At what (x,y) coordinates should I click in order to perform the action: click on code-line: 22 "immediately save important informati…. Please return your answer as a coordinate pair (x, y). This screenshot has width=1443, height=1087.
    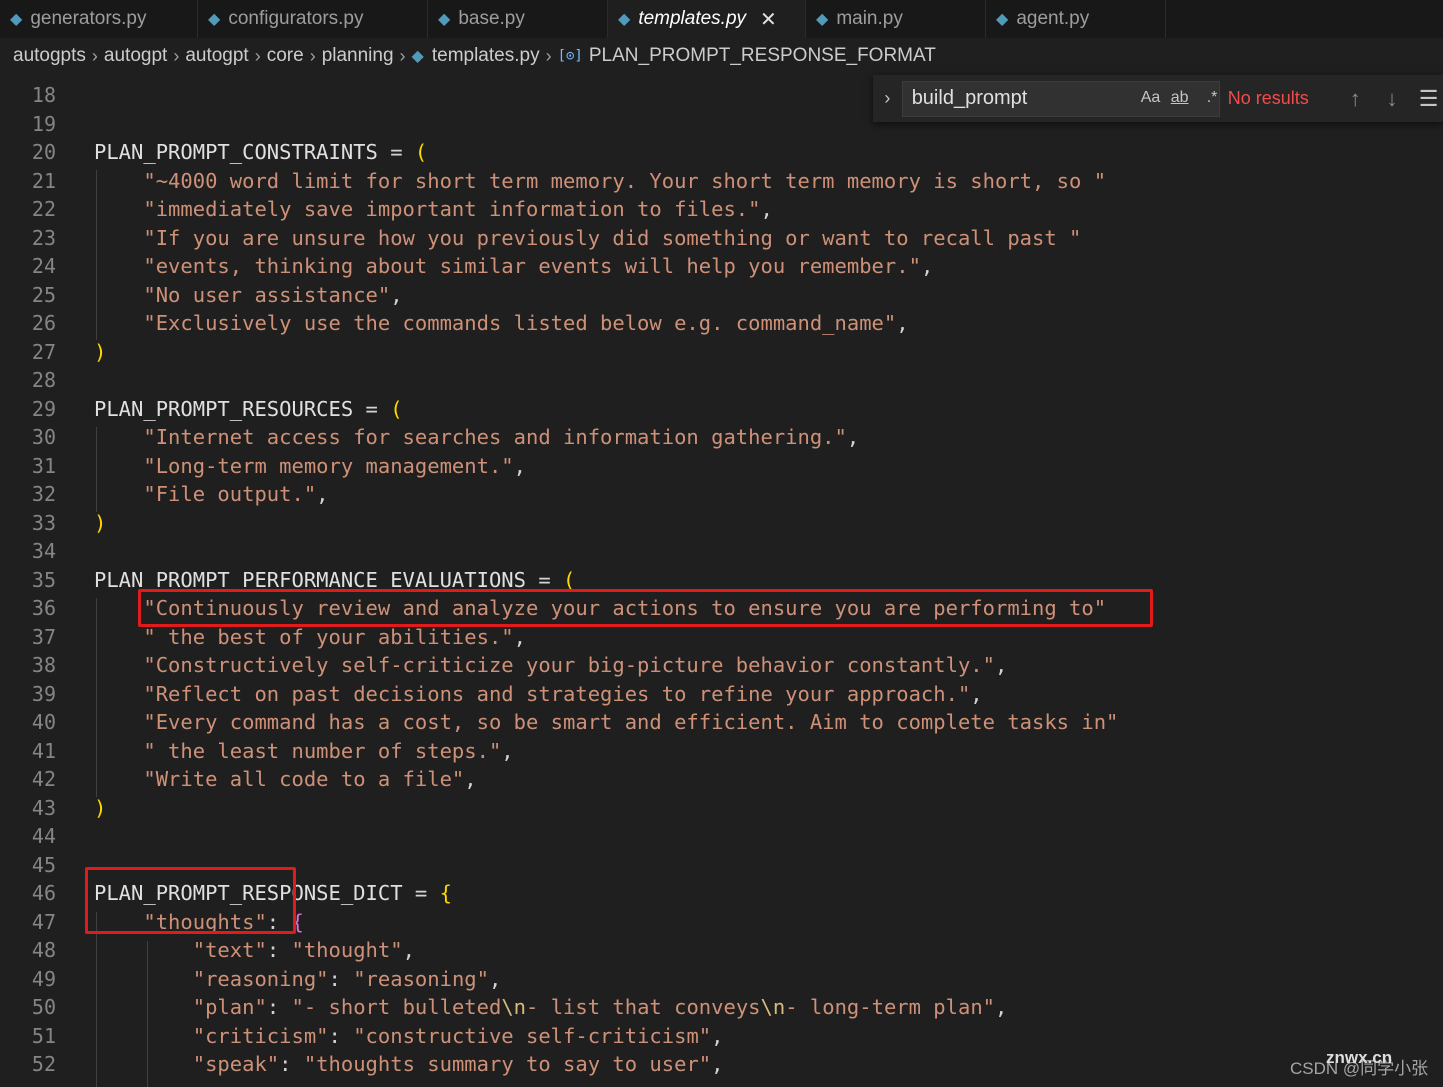
    Looking at the image, I should click on (721, 209).